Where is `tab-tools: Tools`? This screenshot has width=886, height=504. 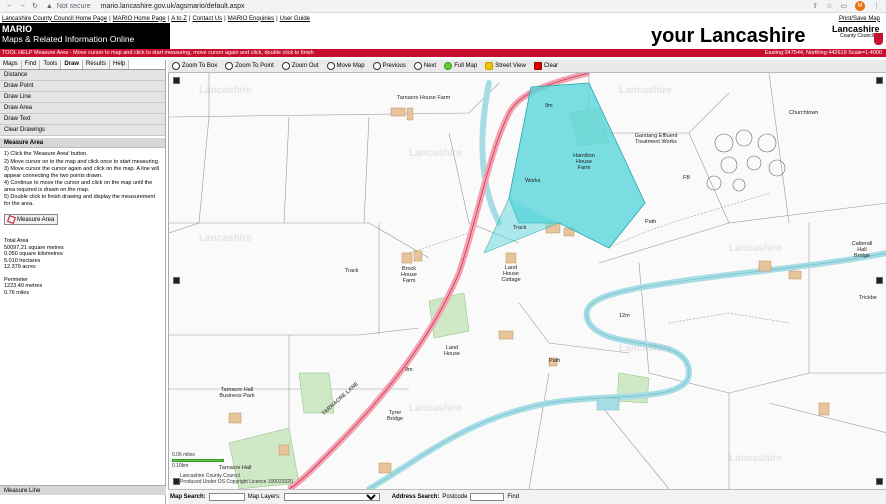
tab-tools: Tools is located at coordinates (51, 64).